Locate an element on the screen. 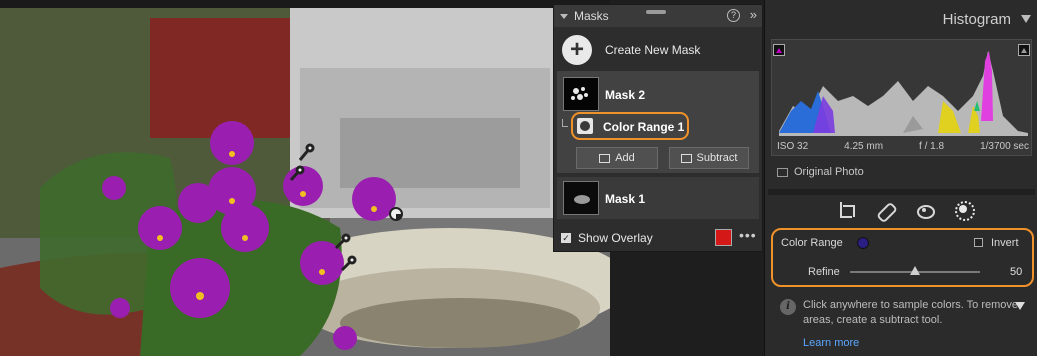 The width and height of the screenshot is (1037, 356). create-new-mask-label: Create New Mask is located at coordinates (653, 50).